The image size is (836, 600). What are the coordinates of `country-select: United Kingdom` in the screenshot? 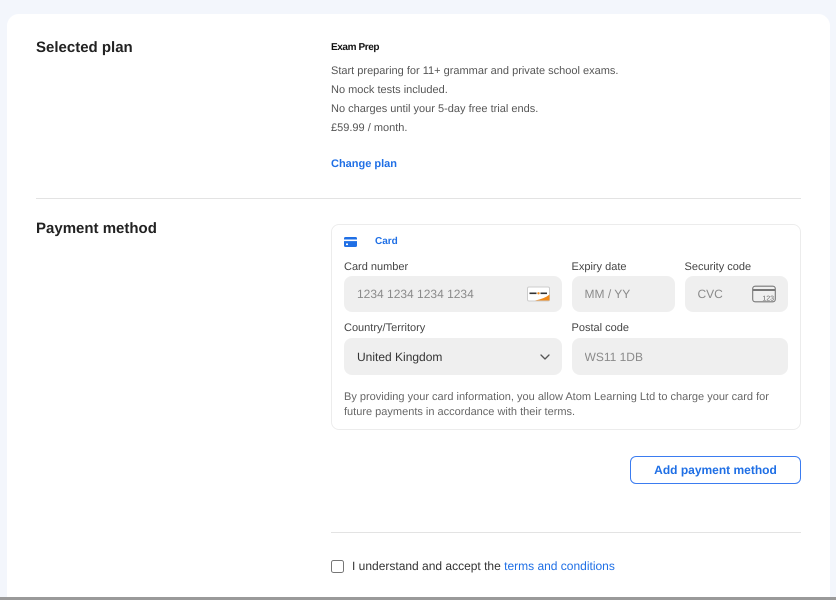 It's located at (453, 356).